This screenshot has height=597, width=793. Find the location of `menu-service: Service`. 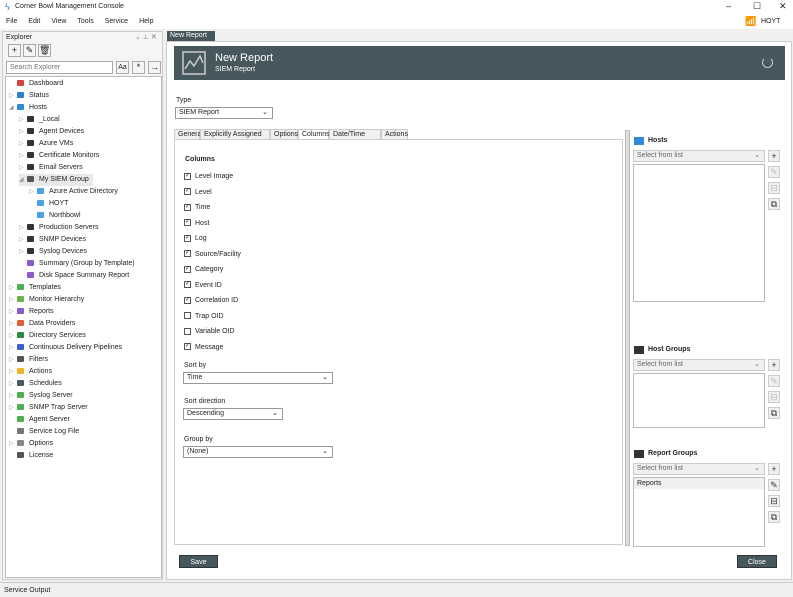

menu-service: Service is located at coordinates (116, 21).